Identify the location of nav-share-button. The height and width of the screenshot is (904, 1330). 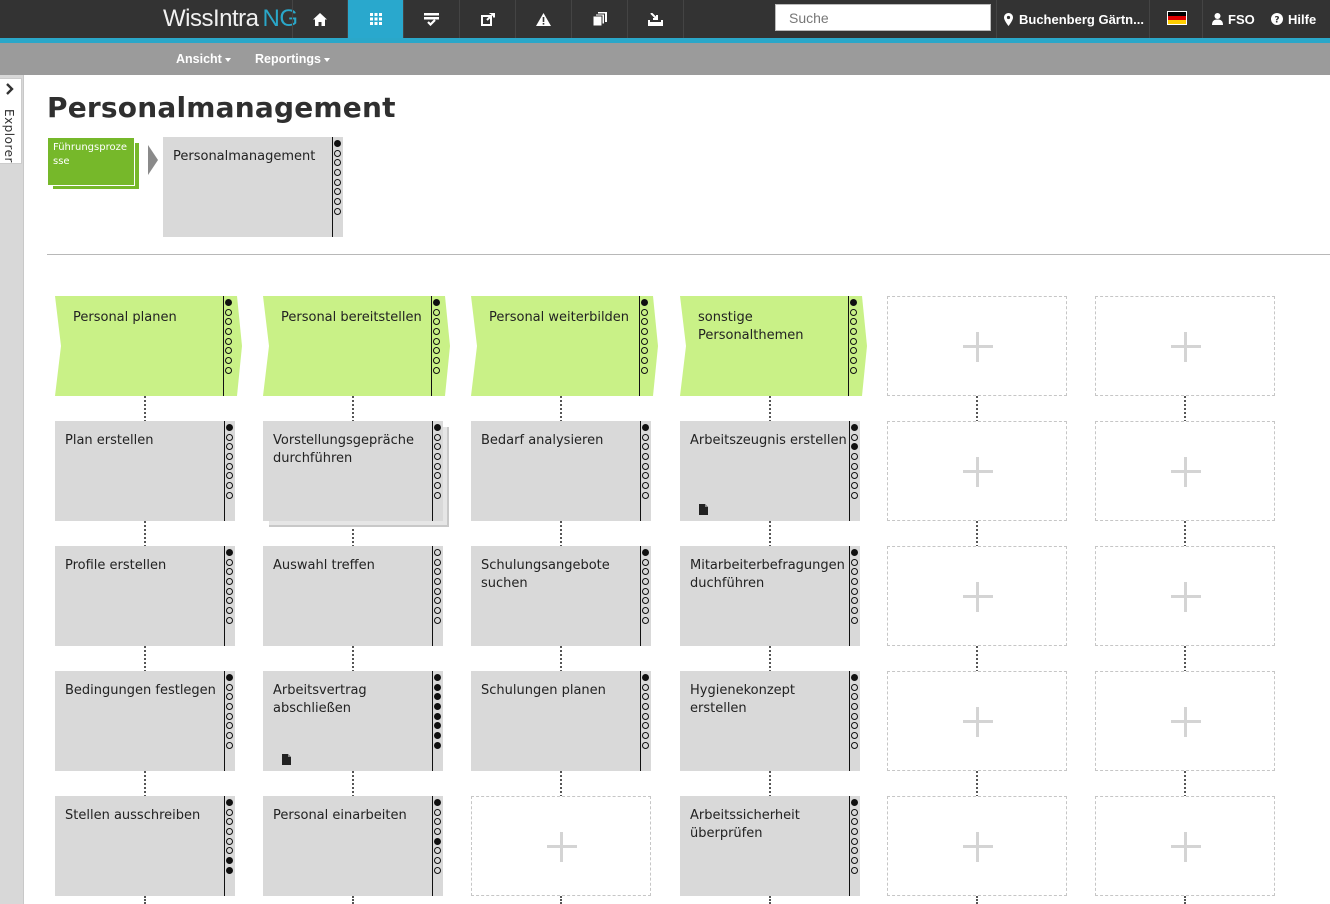
(488, 19).